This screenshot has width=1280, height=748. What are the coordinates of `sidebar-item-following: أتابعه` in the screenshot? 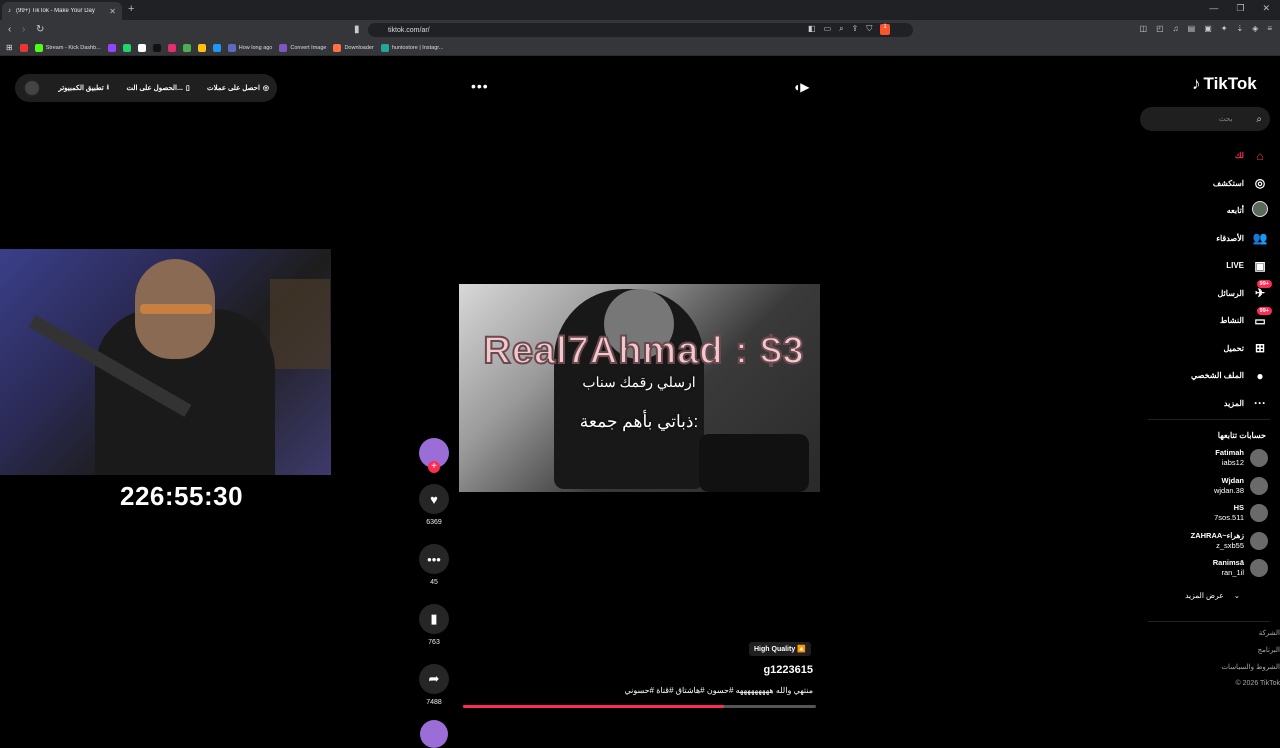 It's located at (1247, 211).